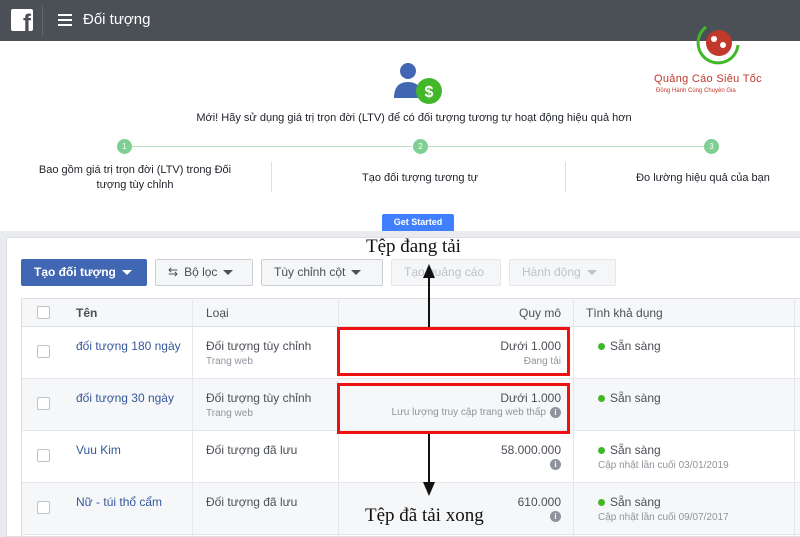  Describe the element at coordinates (411, 312) in the screenshot. I see `table-header: Tên Loại Quy mô Tình khả dụng` at that location.